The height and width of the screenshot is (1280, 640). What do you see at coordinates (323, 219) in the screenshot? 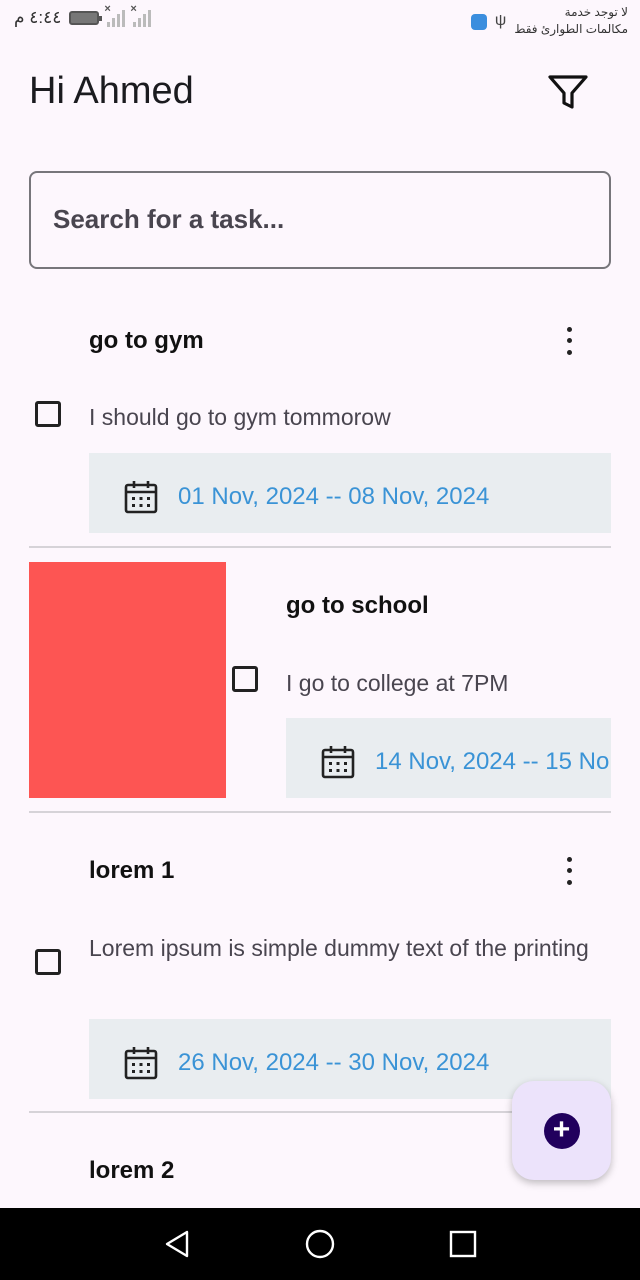
I see `search-input` at bounding box center [323, 219].